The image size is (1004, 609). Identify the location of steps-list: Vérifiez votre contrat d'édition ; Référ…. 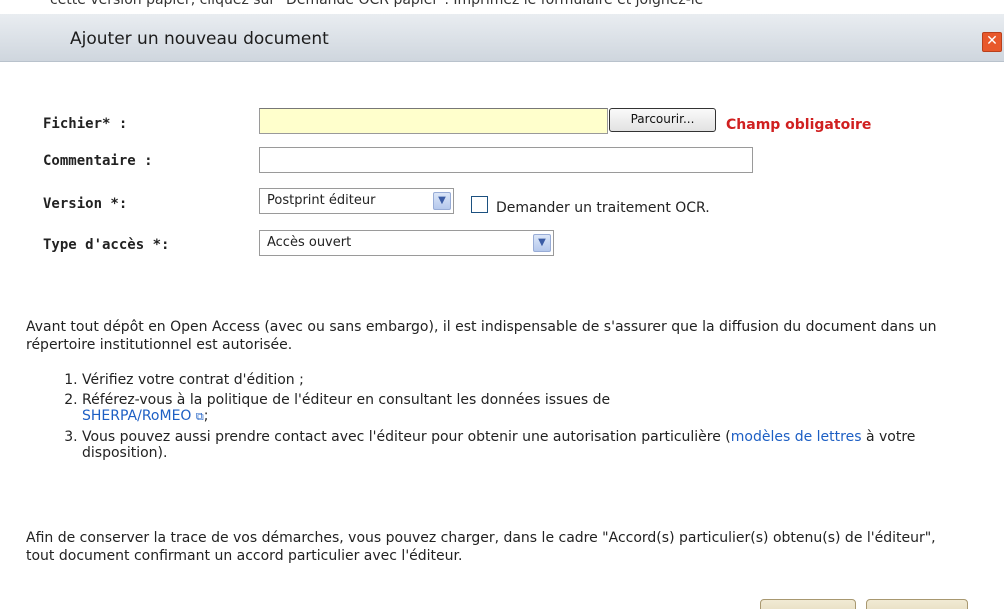
(502, 418).